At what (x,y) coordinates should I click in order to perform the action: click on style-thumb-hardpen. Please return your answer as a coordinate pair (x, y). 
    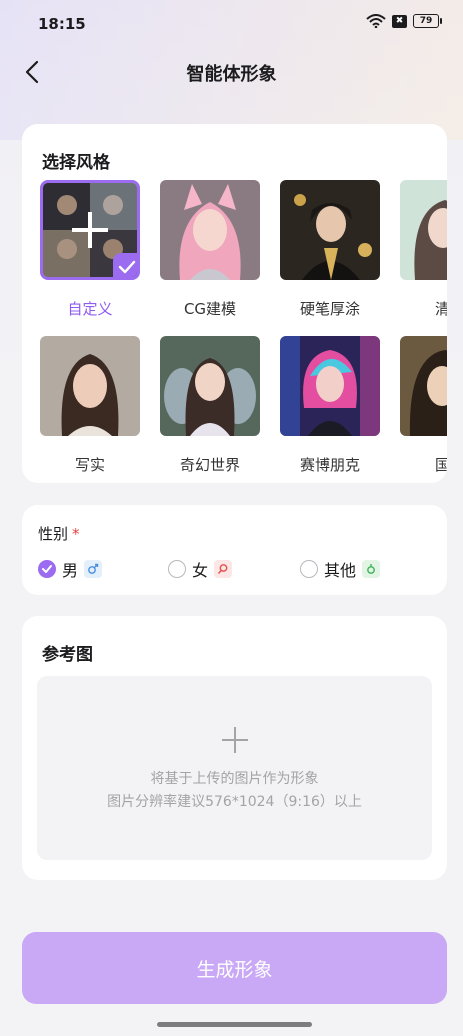
    Looking at the image, I should click on (330, 230).